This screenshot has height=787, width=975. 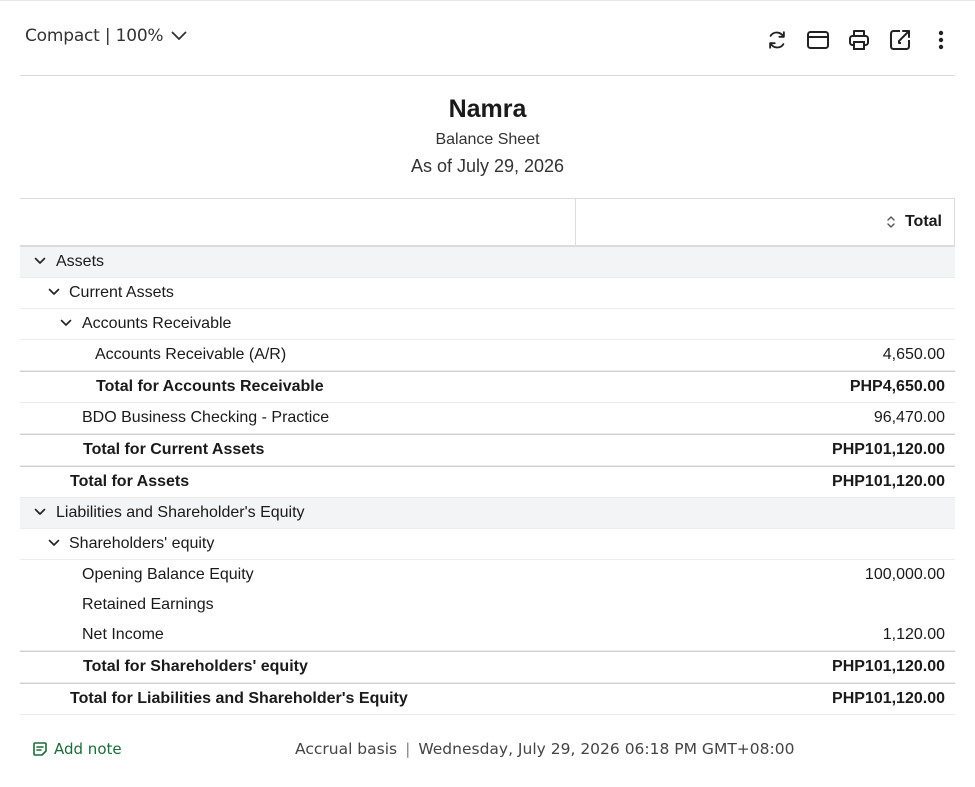 What do you see at coordinates (487, 38) in the screenshot?
I see `report-toolbar: Compact | 100%` at bounding box center [487, 38].